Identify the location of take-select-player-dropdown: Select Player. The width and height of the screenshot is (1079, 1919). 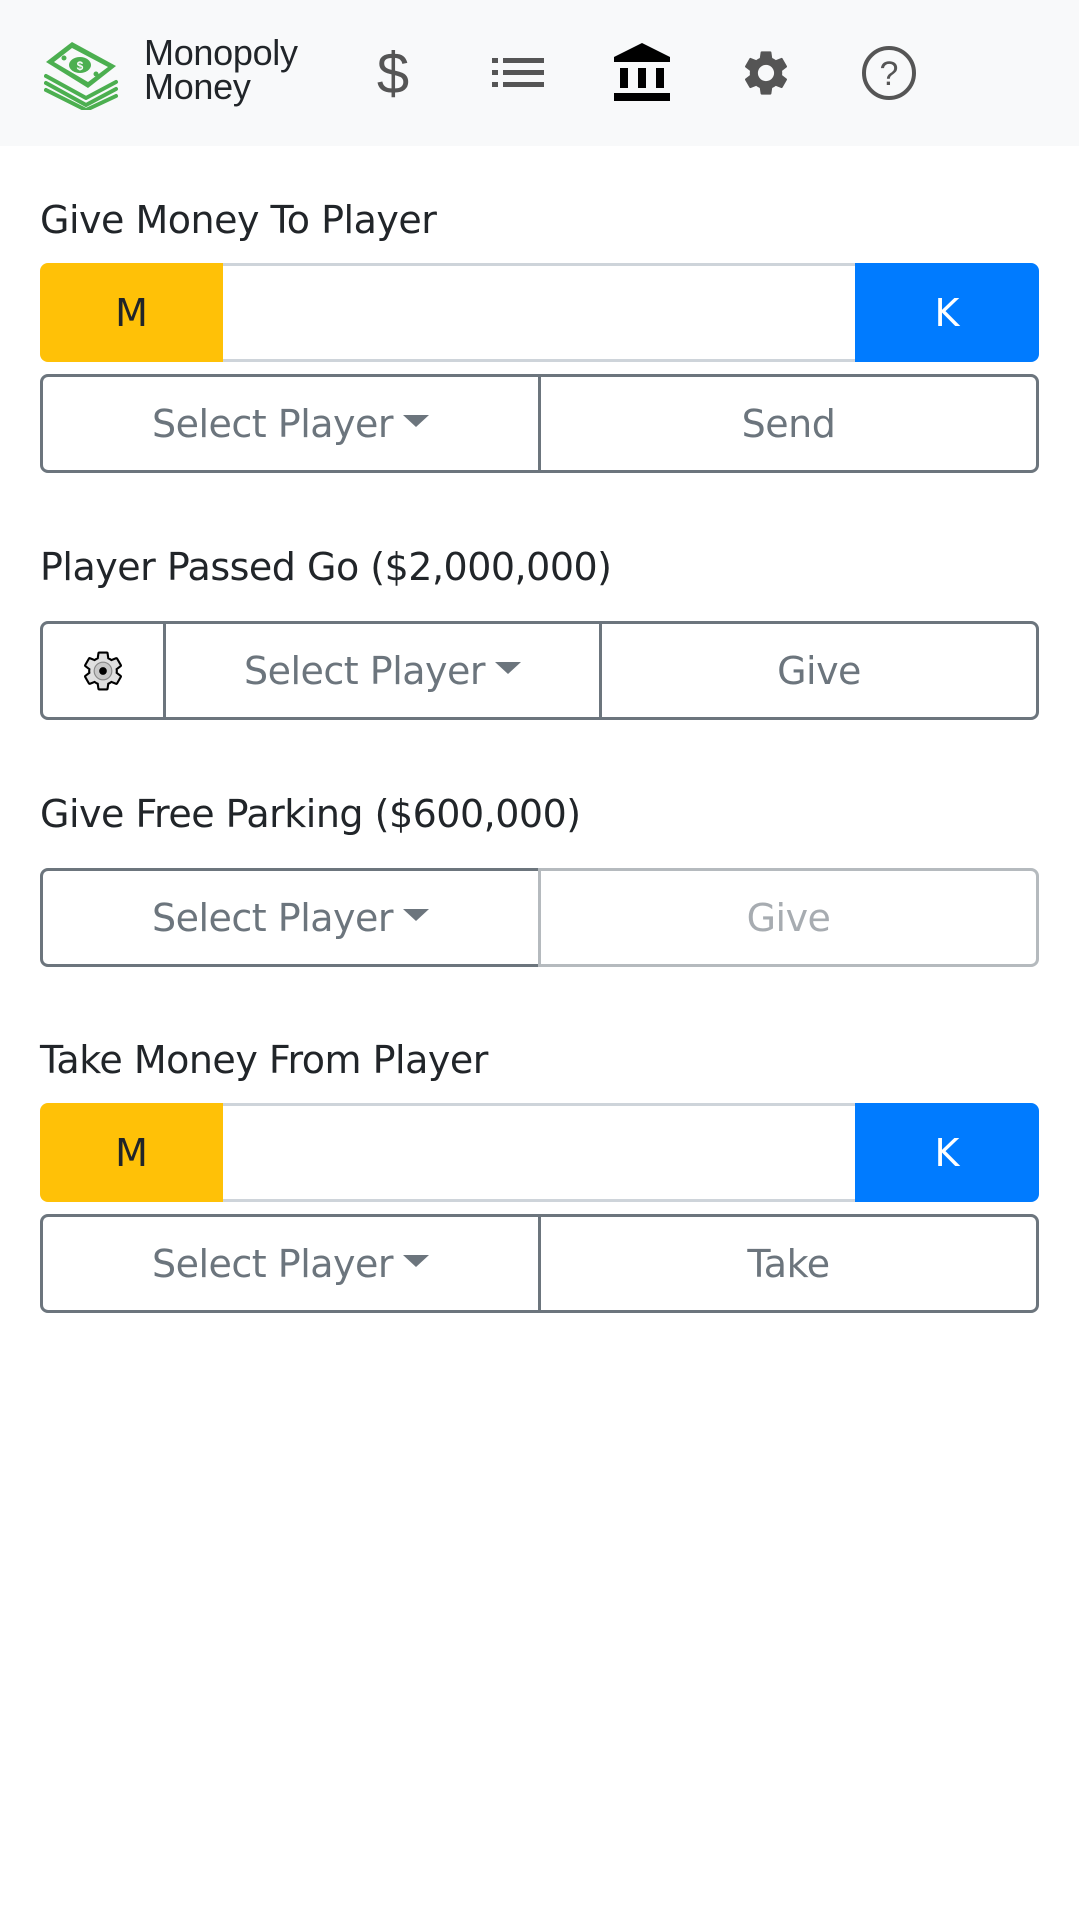
(290, 1263).